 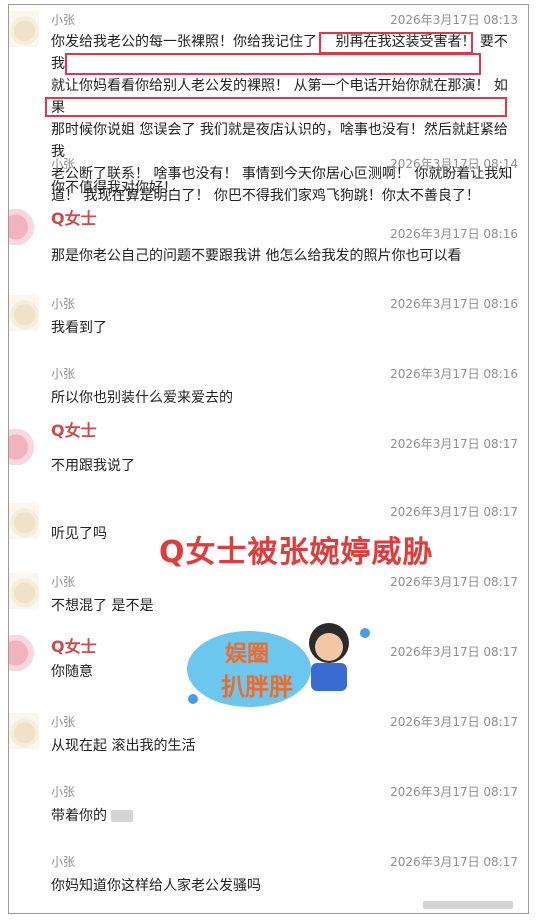 What do you see at coordinates (256, 256) in the screenshot?
I see `message-line: 那是你老公自己的问题不要跟我讲 他怎么给我发的照片你也可以看` at bounding box center [256, 256].